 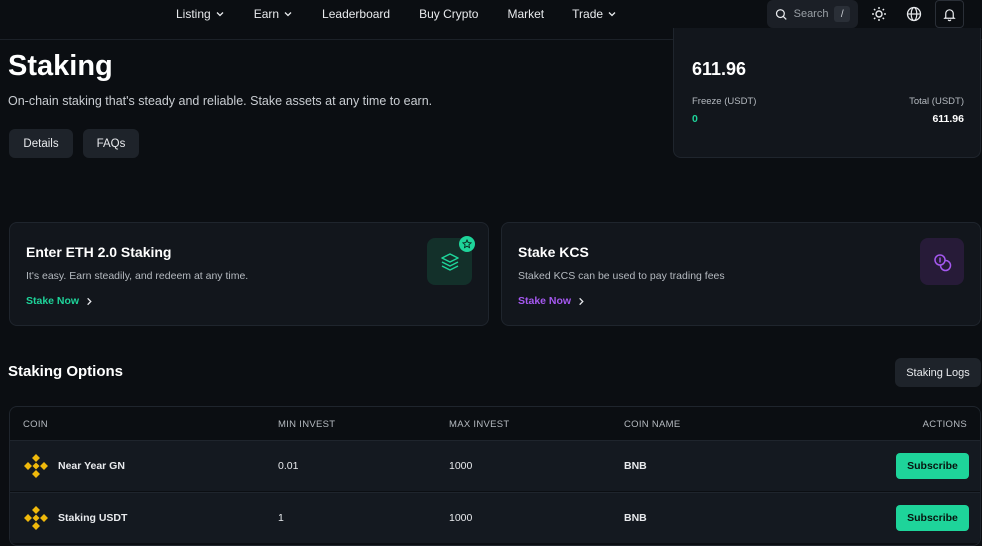 I want to click on nav-listing: Listing, so click(x=200, y=14).